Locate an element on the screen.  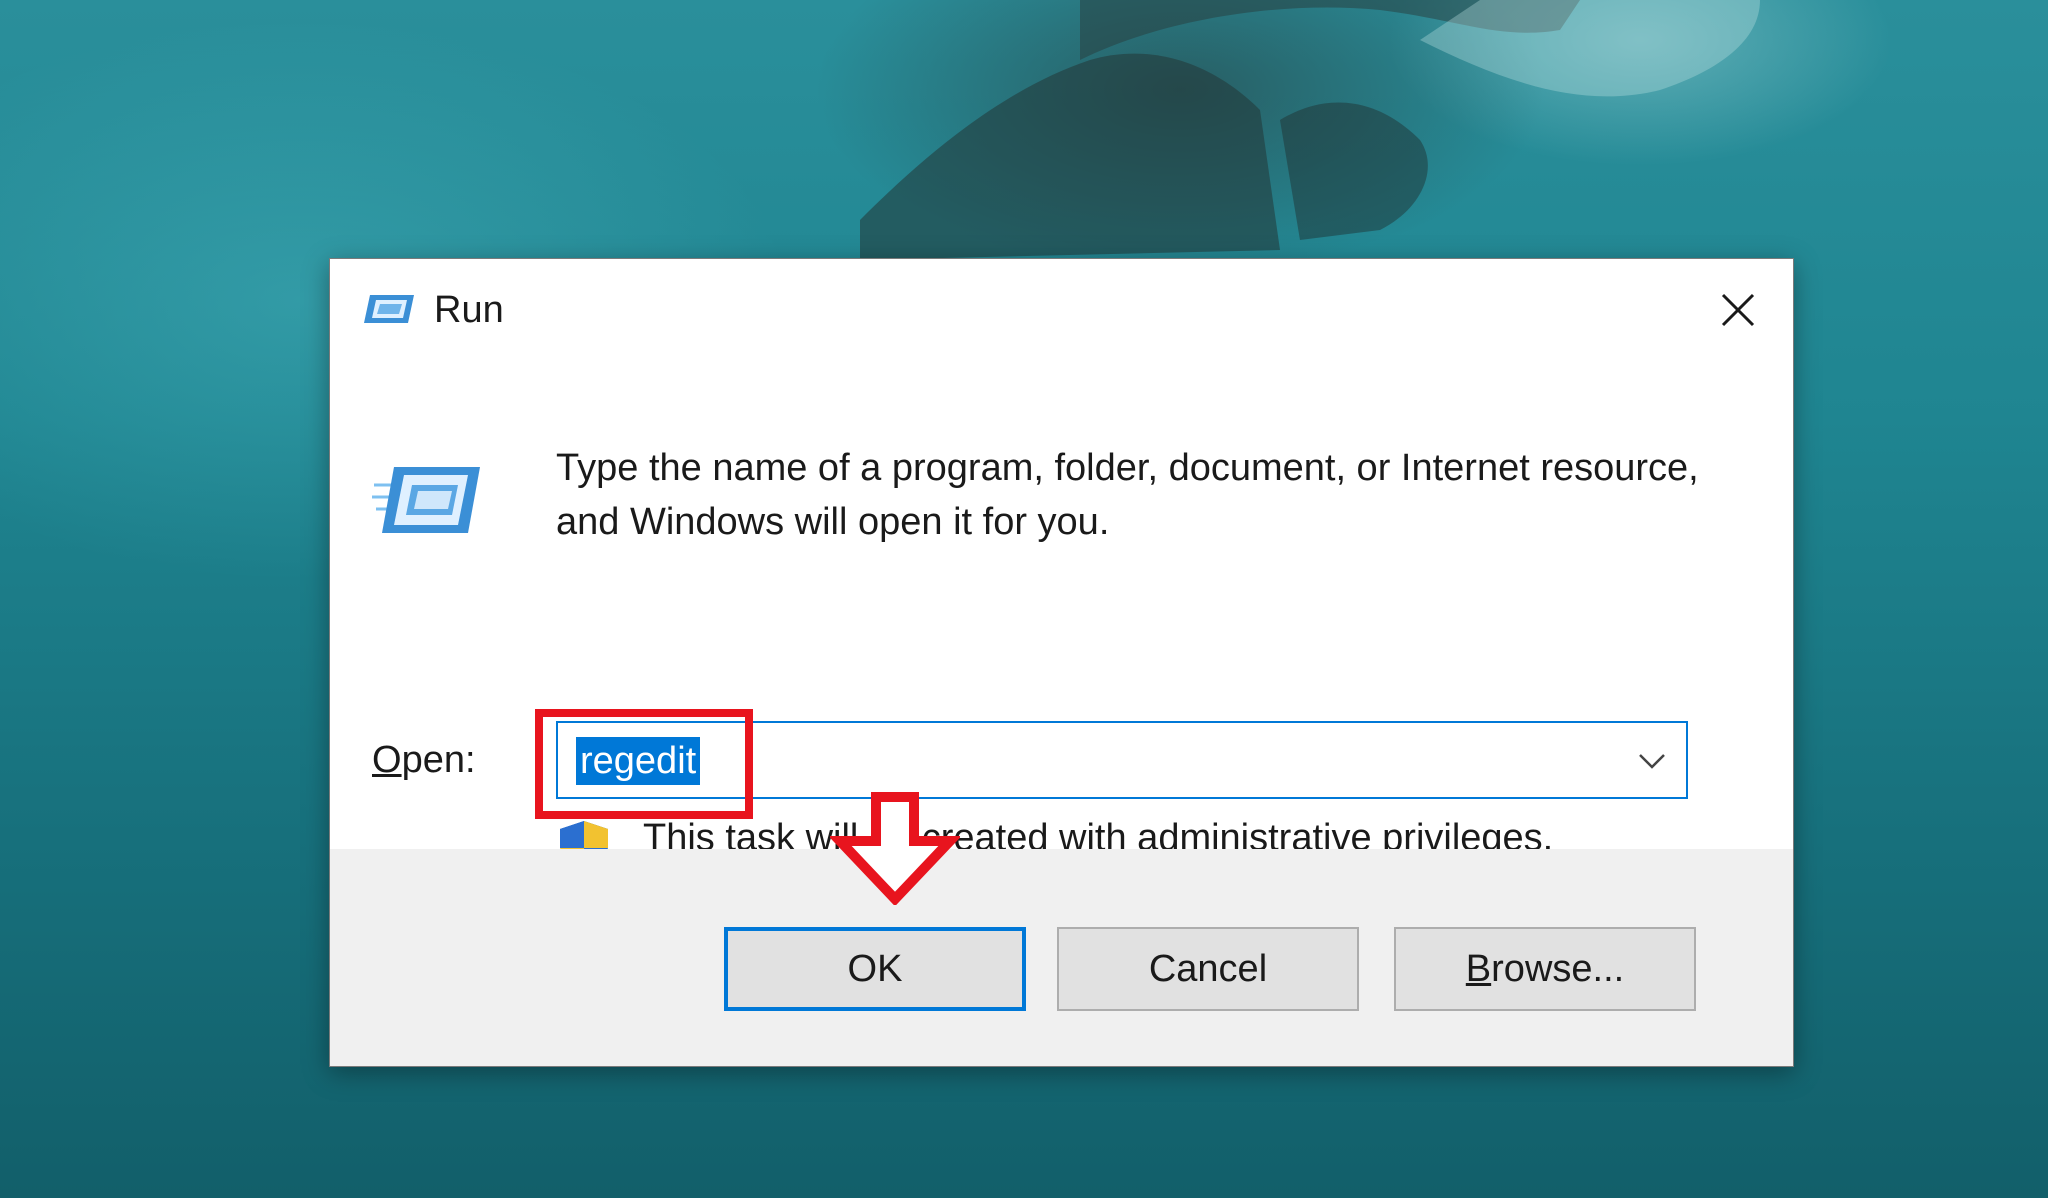
swimmer-image is located at coordinates (1310, 130).